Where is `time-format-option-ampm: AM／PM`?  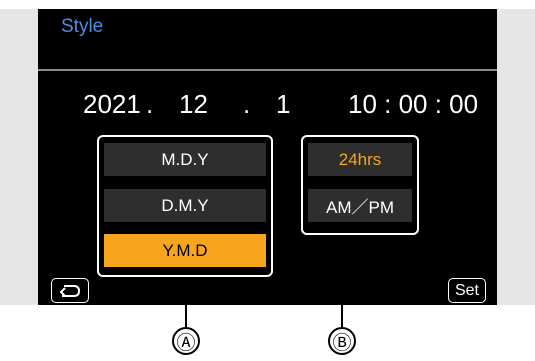
time-format-option-ampm: AM／PM is located at coordinates (360, 205).